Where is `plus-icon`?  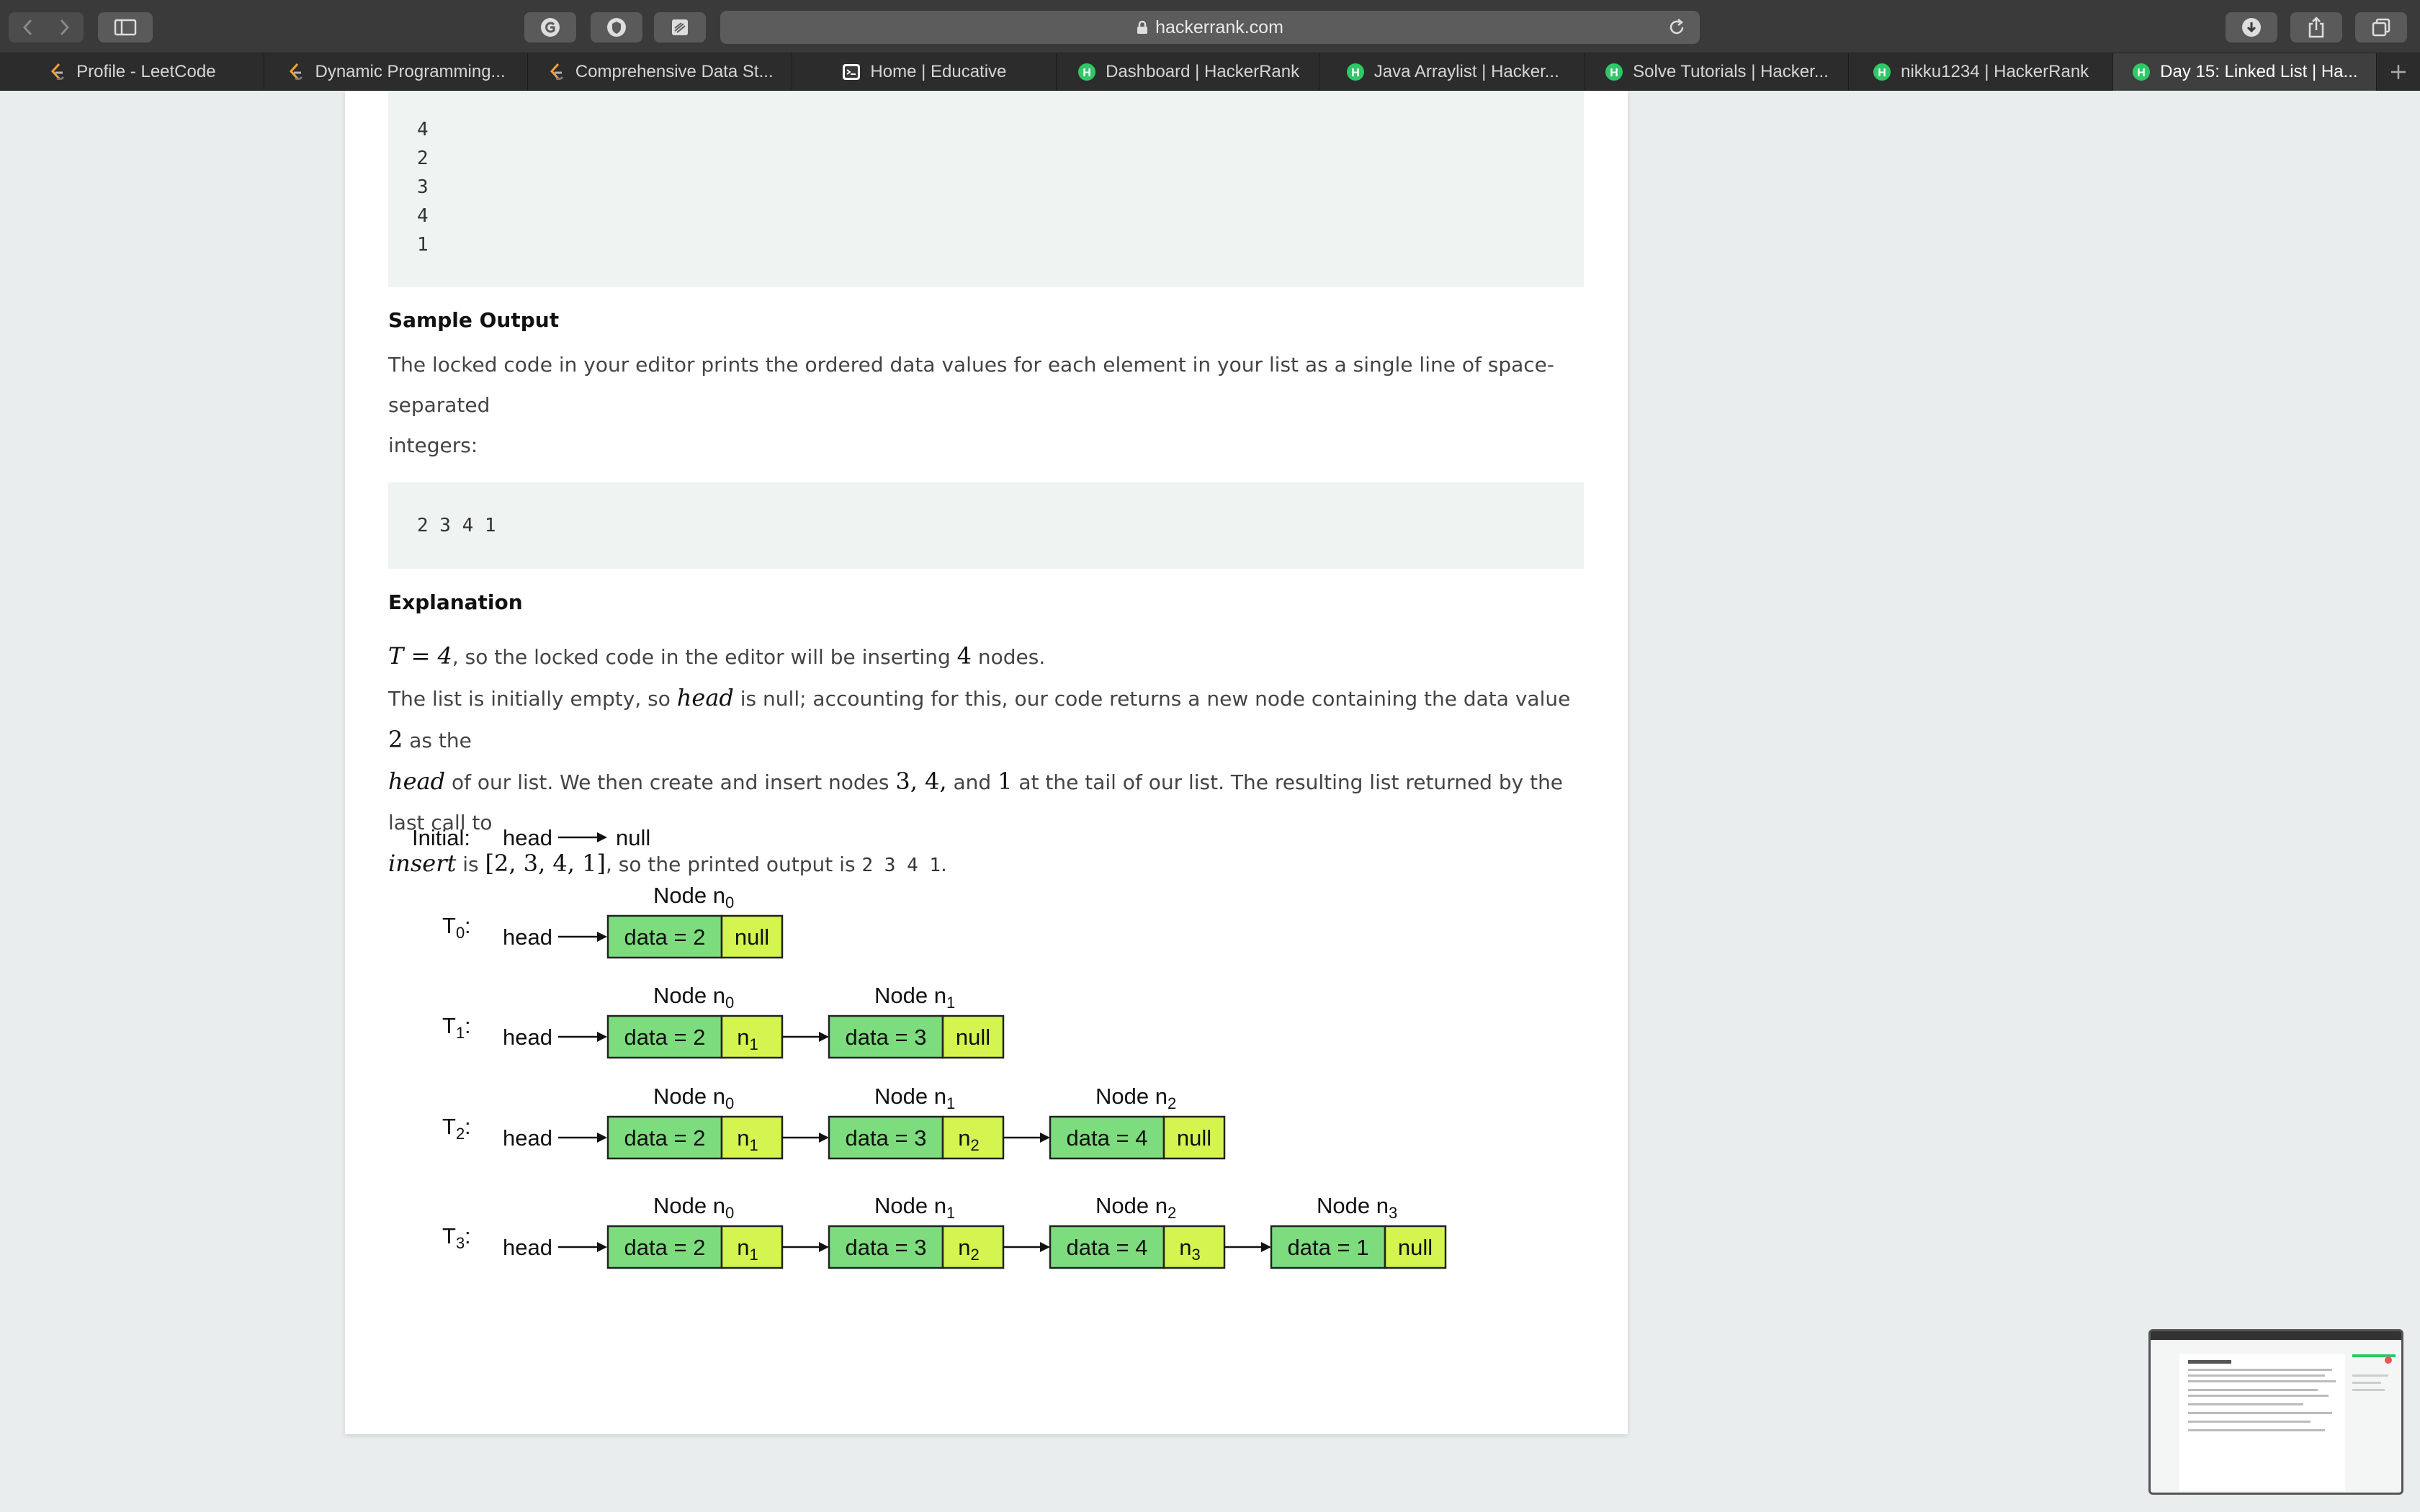
plus-icon is located at coordinates (2398, 72).